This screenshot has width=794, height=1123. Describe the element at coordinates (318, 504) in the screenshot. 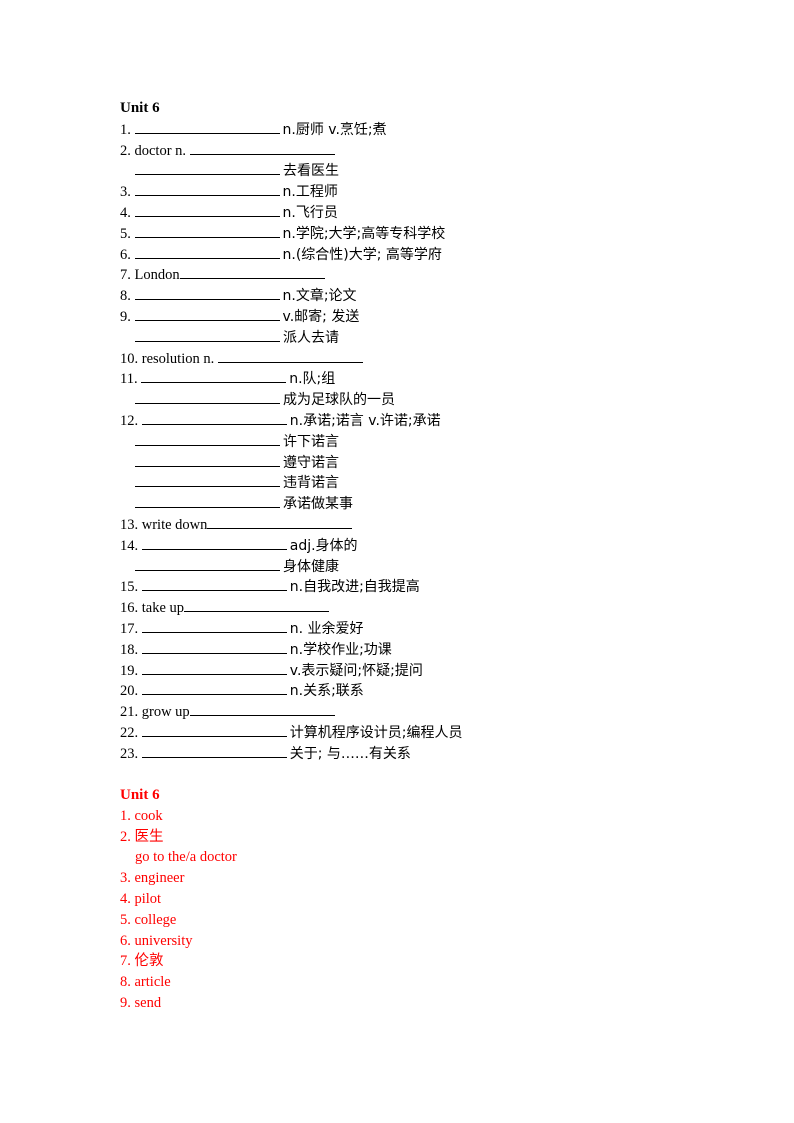

I see `item-definition: 承诺做某事` at that location.